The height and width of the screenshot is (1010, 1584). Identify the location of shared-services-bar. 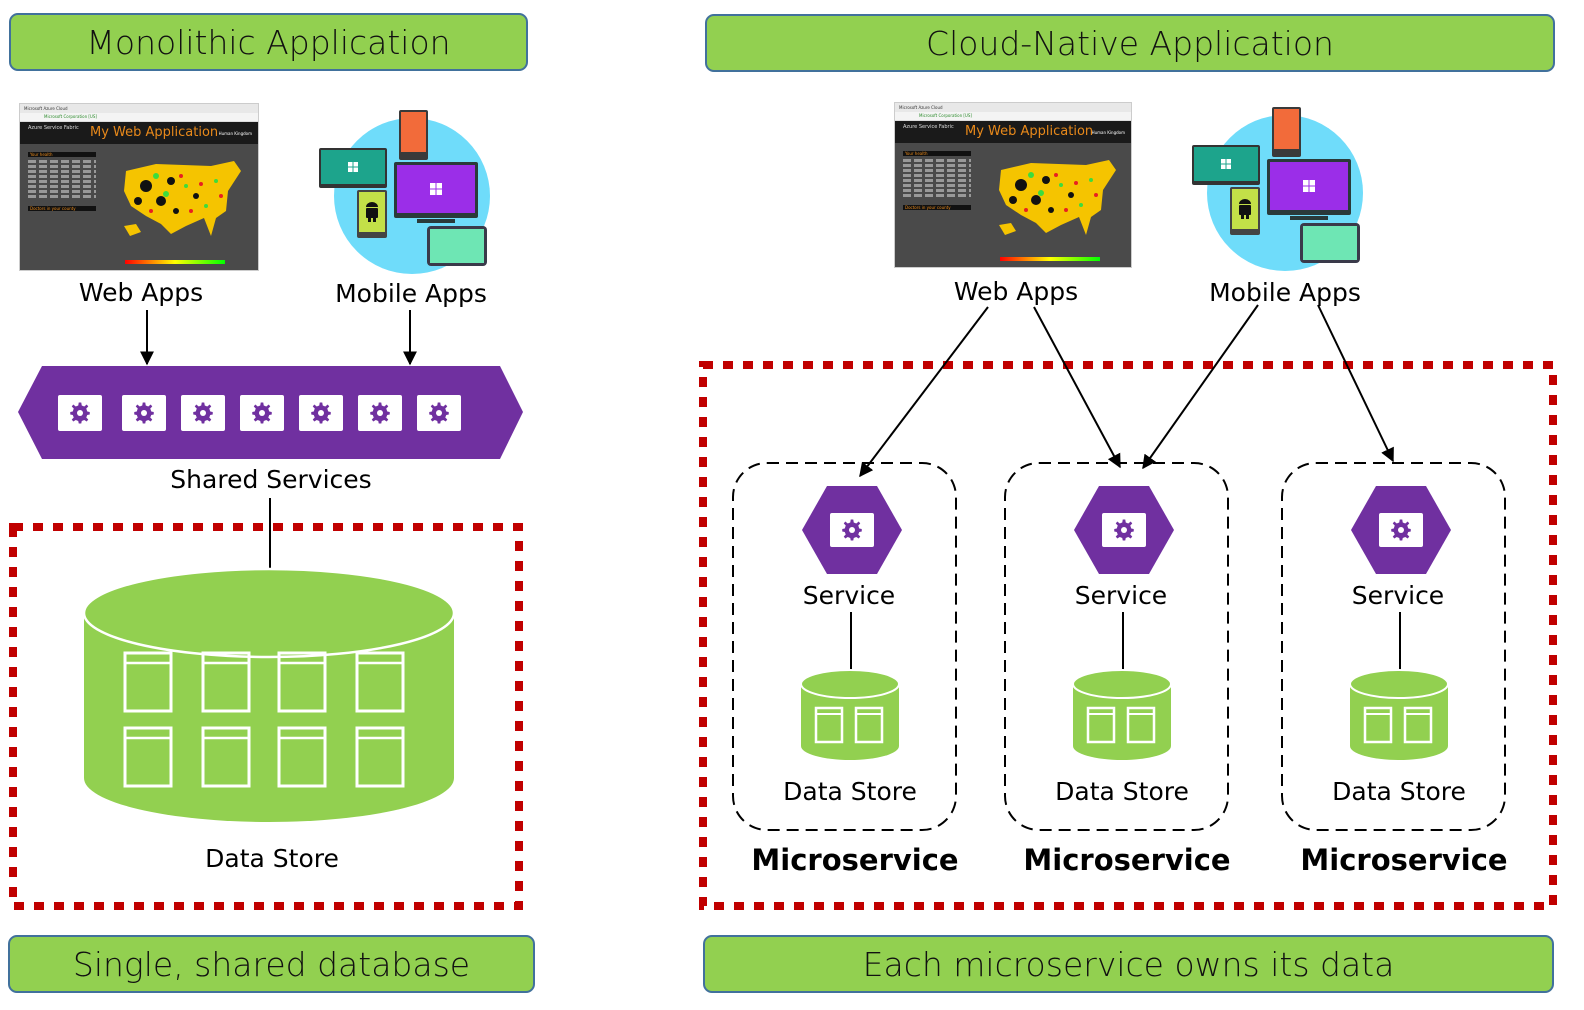
(270, 412).